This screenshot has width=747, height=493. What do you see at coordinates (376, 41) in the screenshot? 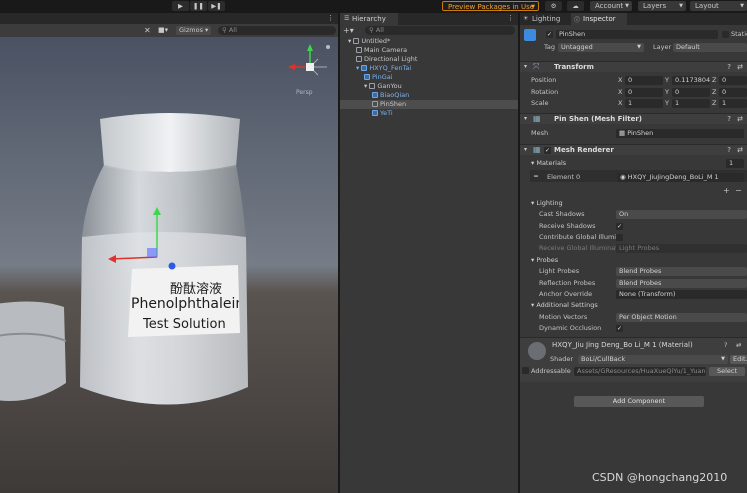
I see `hierarchy-item-label: Untitled*` at bounding box center [376, 41].